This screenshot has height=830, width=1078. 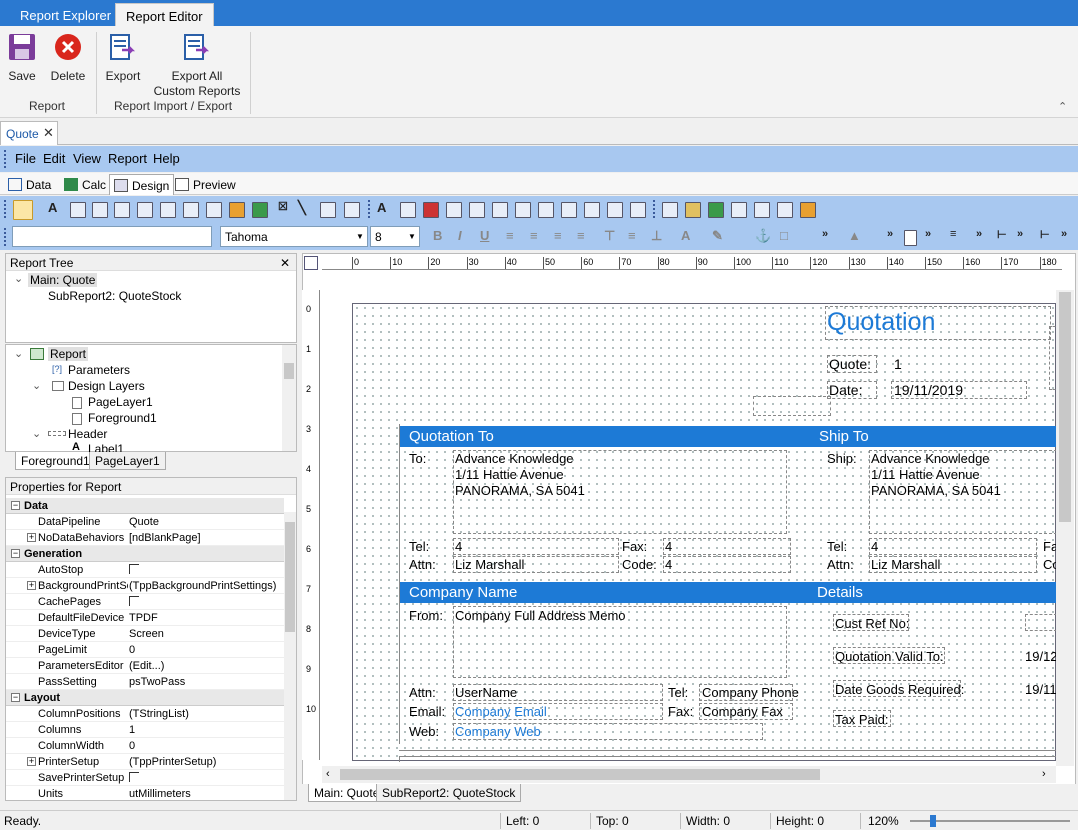 What do you see at coordinates (25, 158) in the screenshot?
I see `menu-file: File` at bounding box center [25, 158].